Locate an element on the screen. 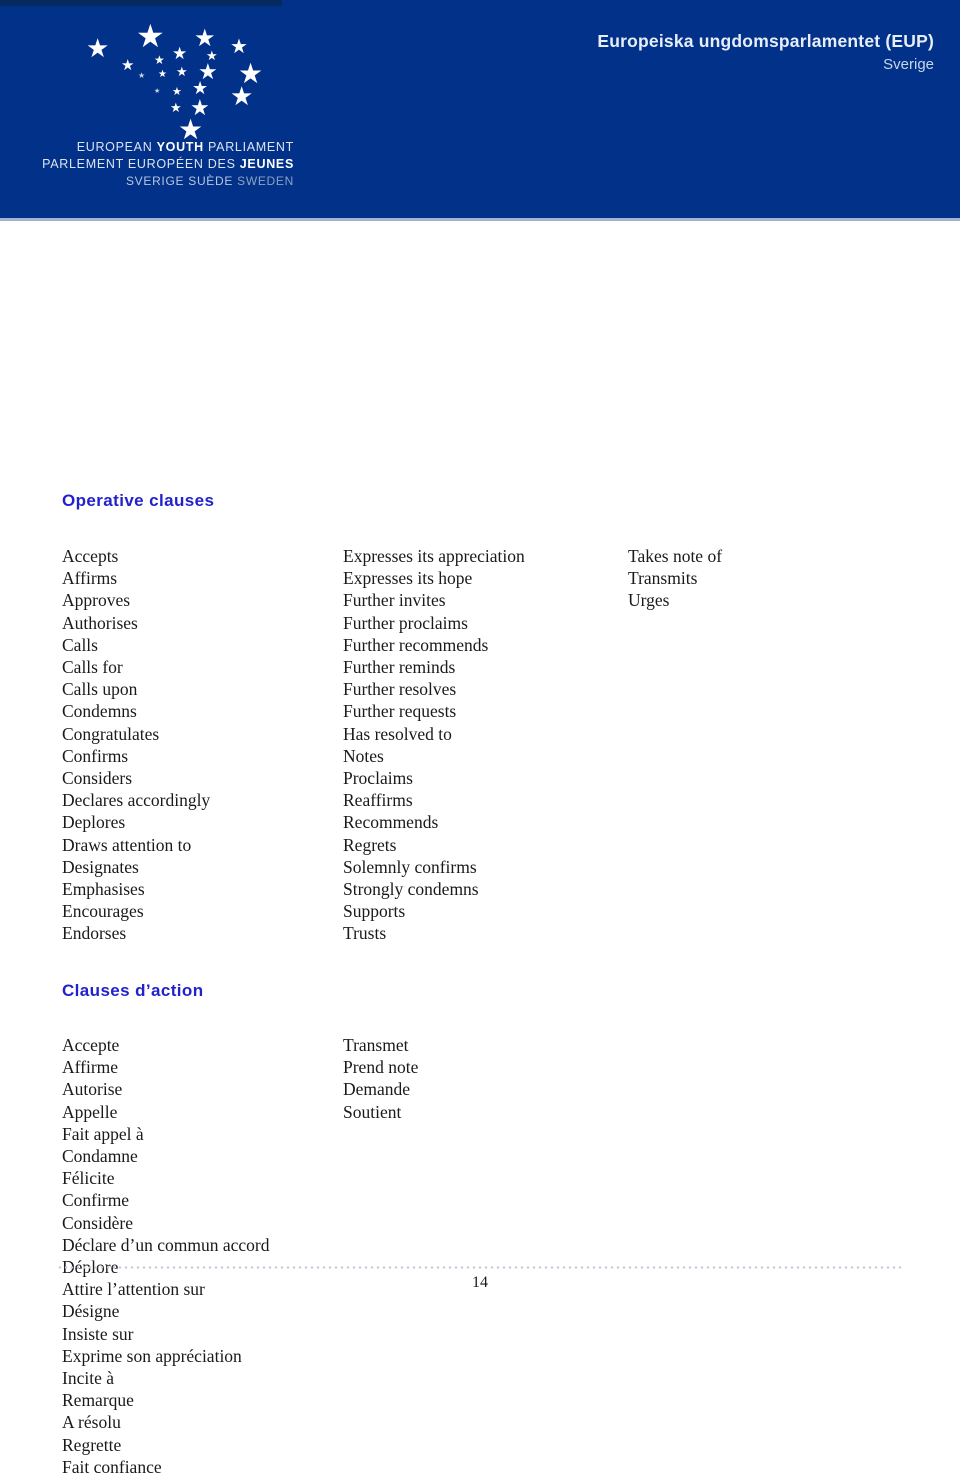 The image size is (960, 1478). page-footer: 14 is located at coordinates (480, 1271).